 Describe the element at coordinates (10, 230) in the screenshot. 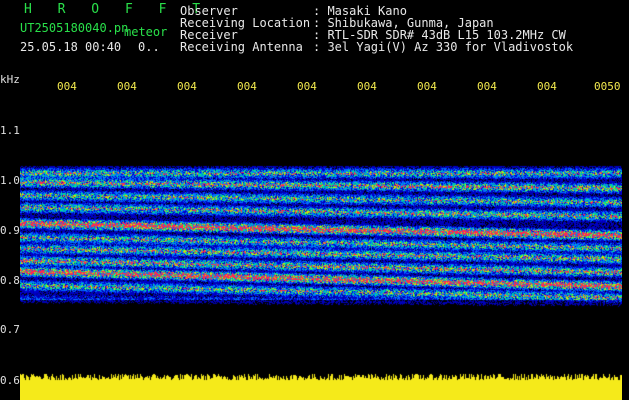

I see `y-tick: 0.9` at that location.